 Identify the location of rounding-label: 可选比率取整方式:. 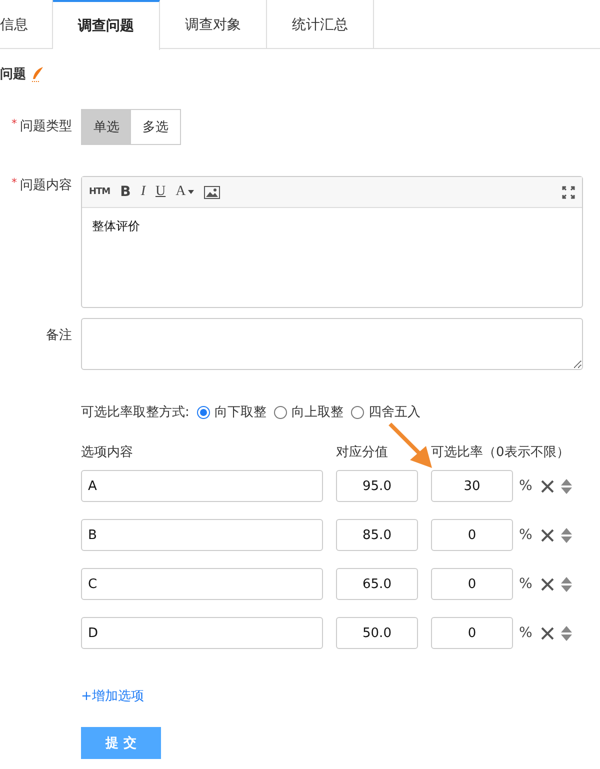
(135, 412).